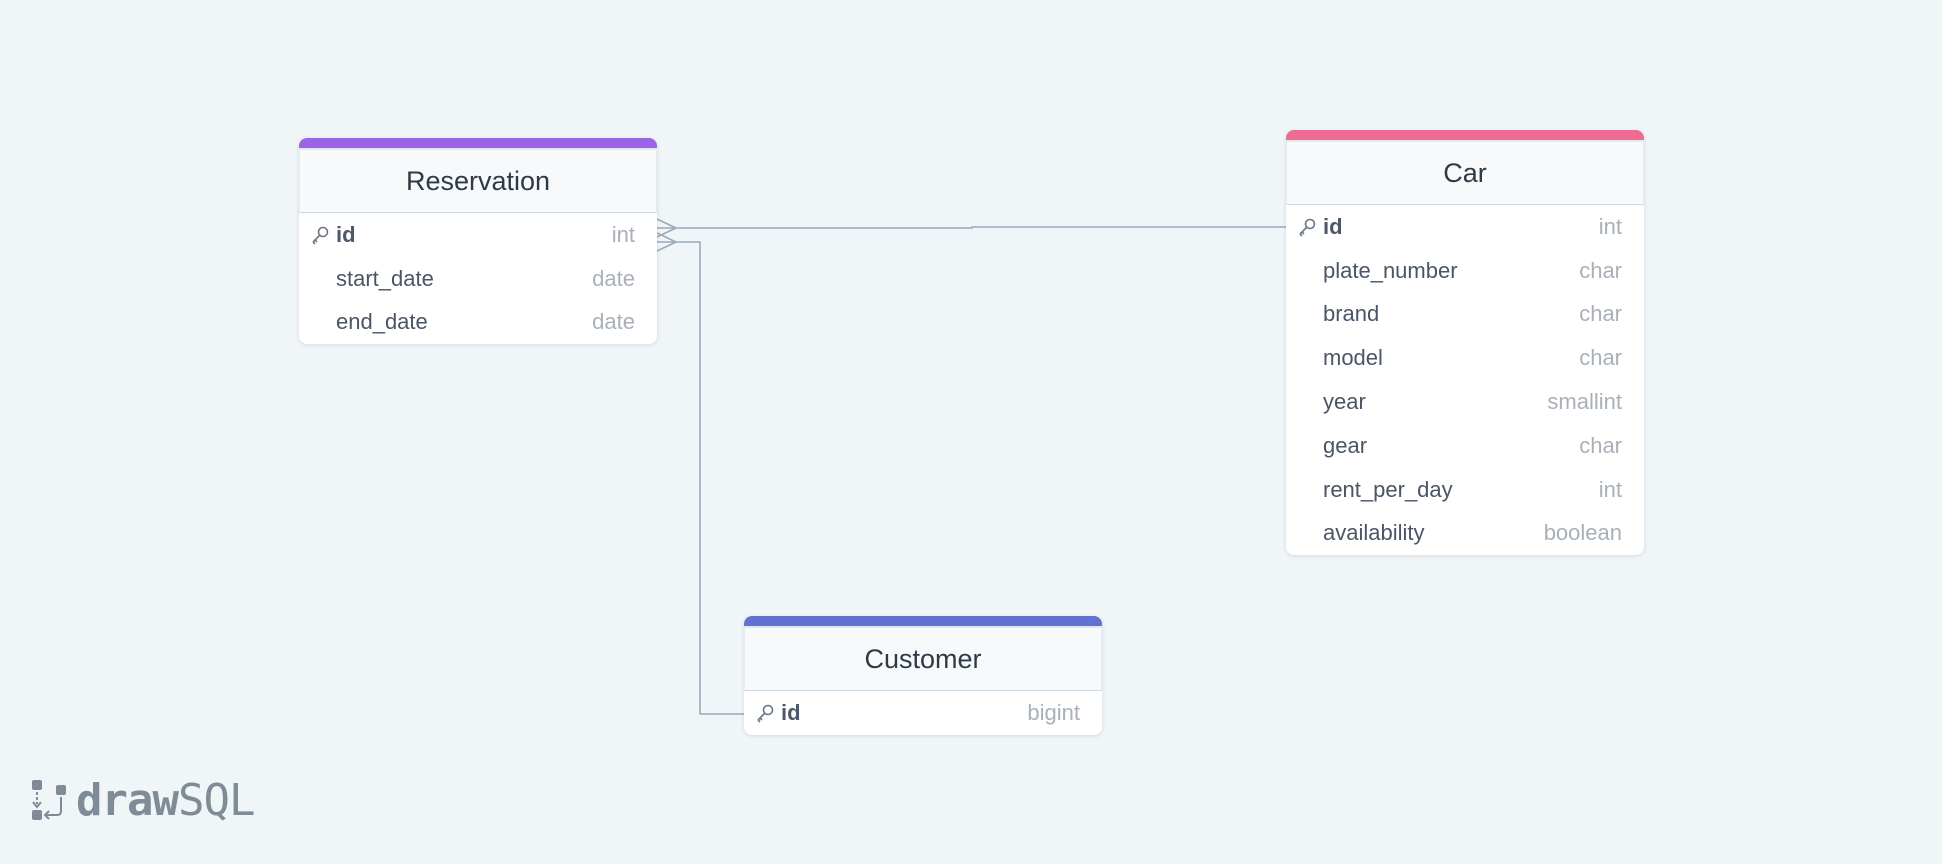 The image size is (1942, 864). What do you see at coordinates (1374, 533) in the screenshot?
I see `field-name: availability` at bounding box center [1374, 533].